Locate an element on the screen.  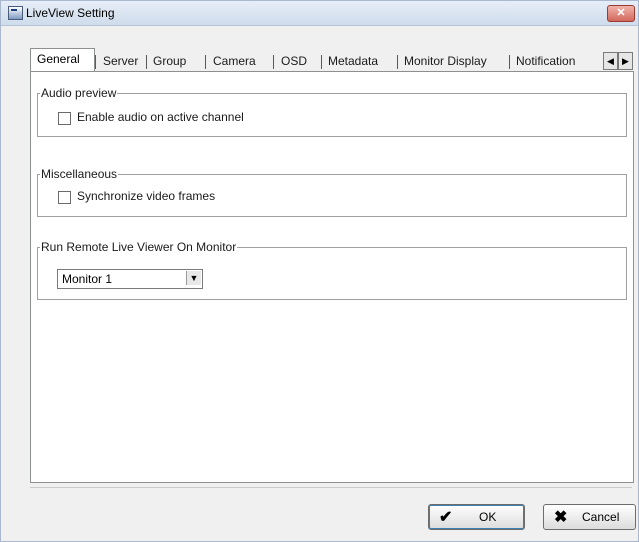
tab-metadata: Metadata is located at coordinates (353, 61).